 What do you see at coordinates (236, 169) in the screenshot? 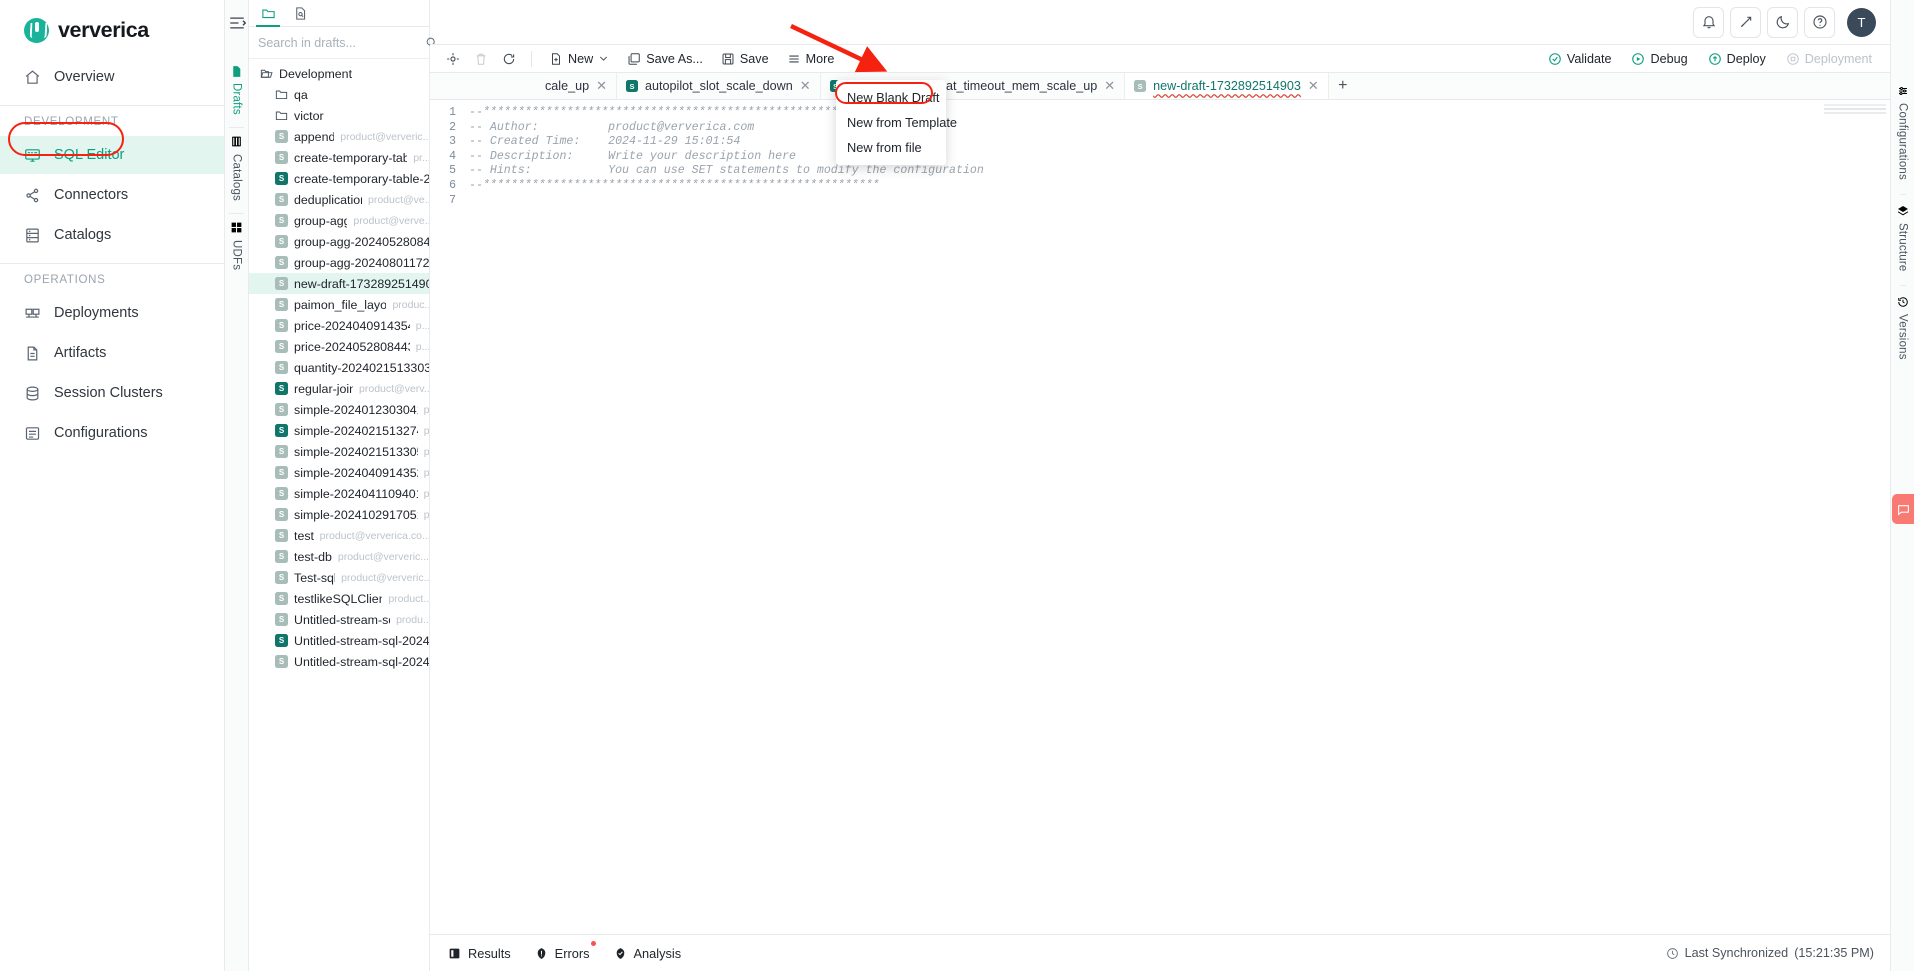
I see `rail-tab-catalogs: Catalogs` at bounding box center [236, 169].